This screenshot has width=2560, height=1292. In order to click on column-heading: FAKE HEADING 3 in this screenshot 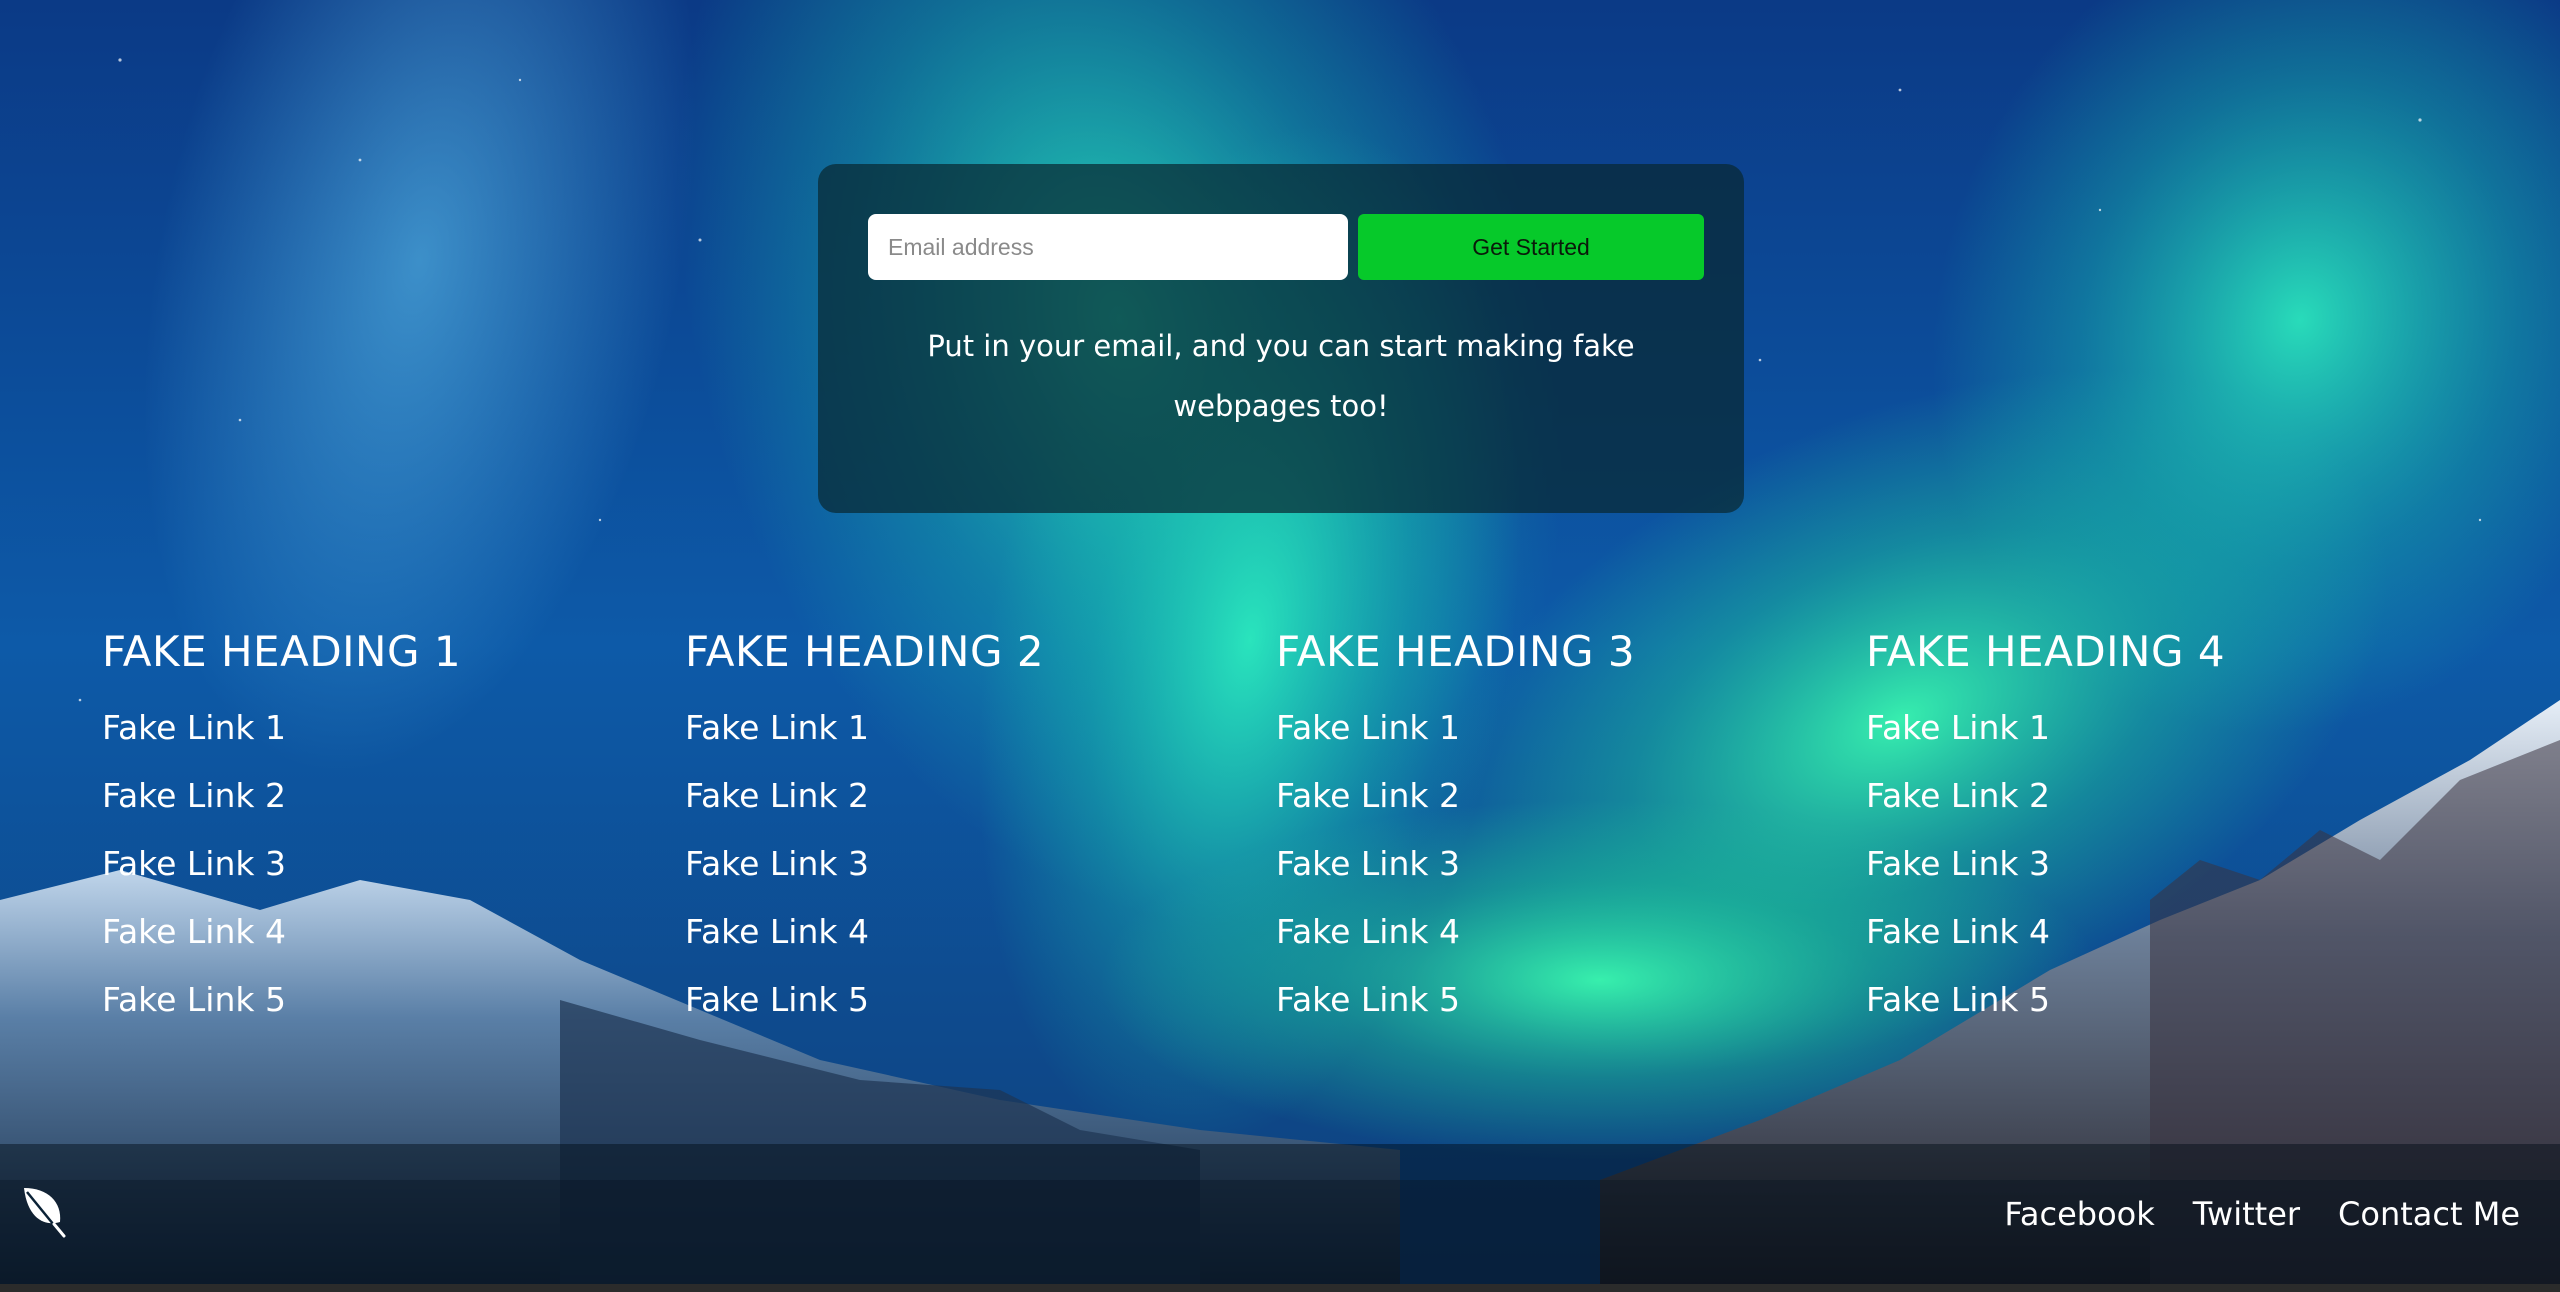, I will do `click(1456, 651)`.